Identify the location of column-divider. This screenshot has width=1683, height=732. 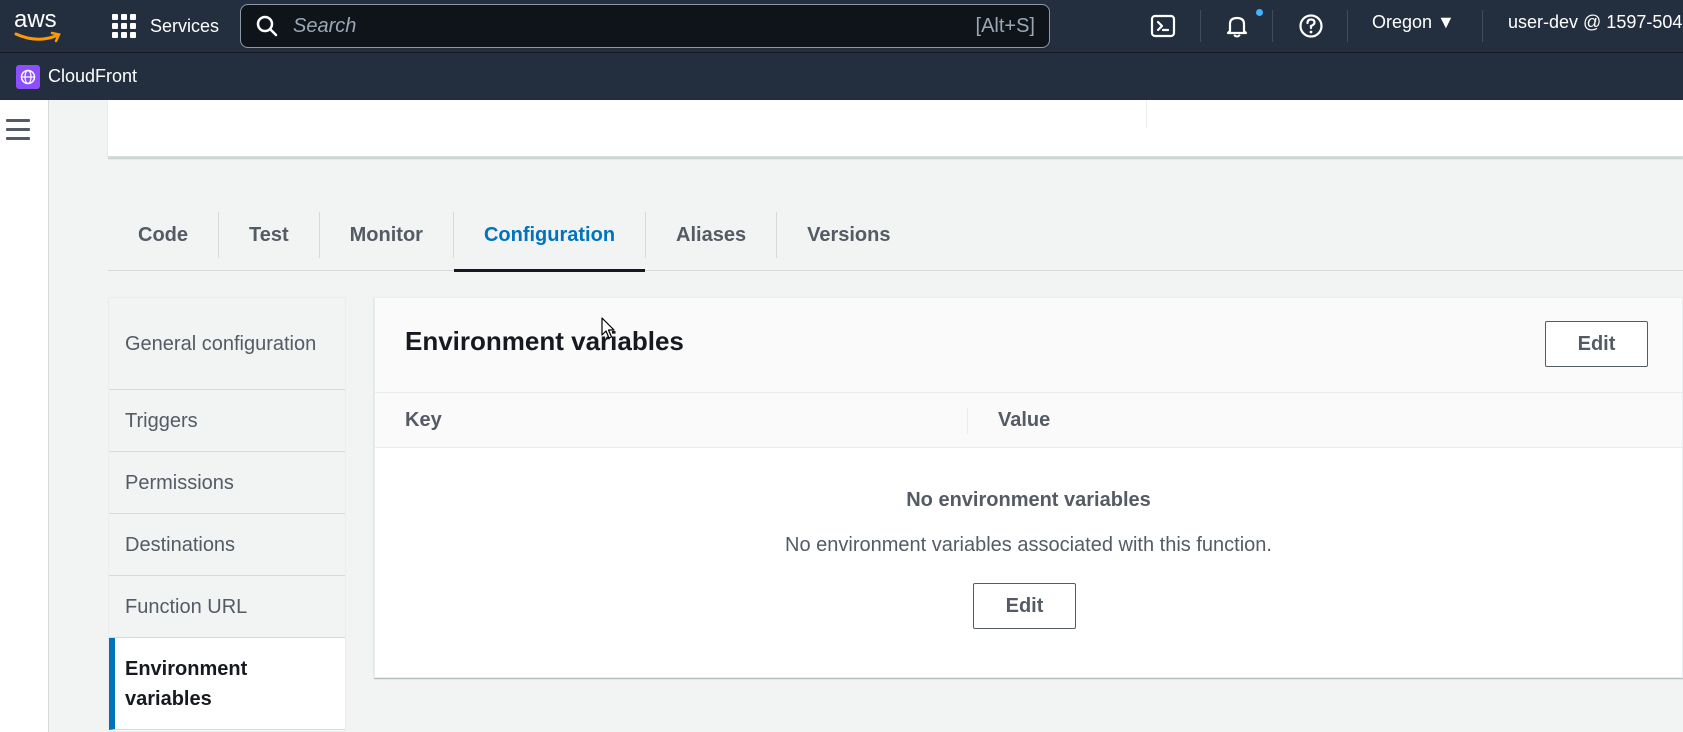
(967, 421).